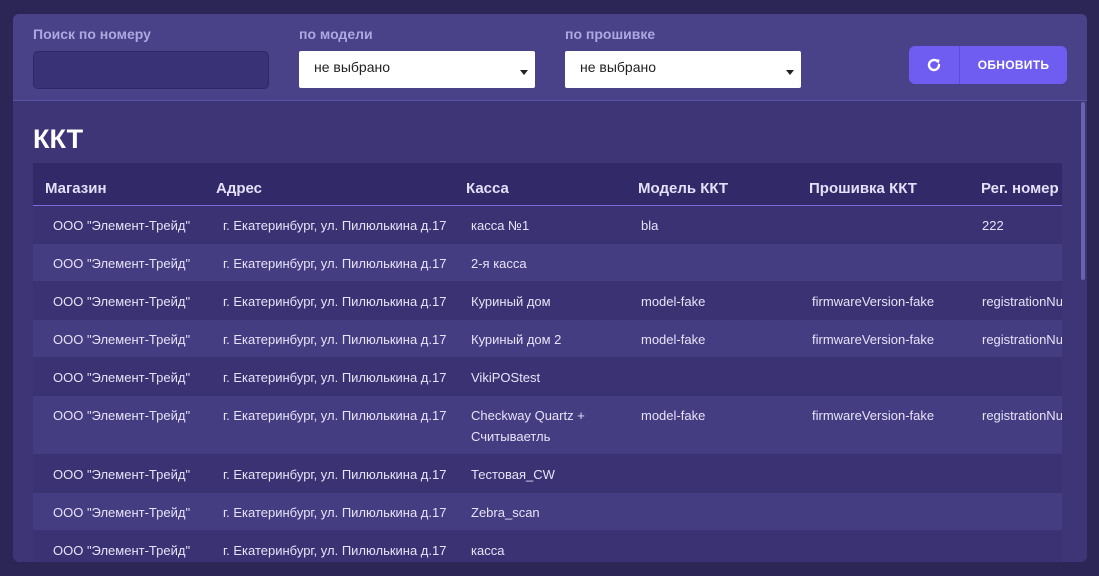 This screenshot has height=576, width=1099. Describe the element at coordinates (683, 69) in the screenshot. I see `firmware-select: не выбрано` at that location.